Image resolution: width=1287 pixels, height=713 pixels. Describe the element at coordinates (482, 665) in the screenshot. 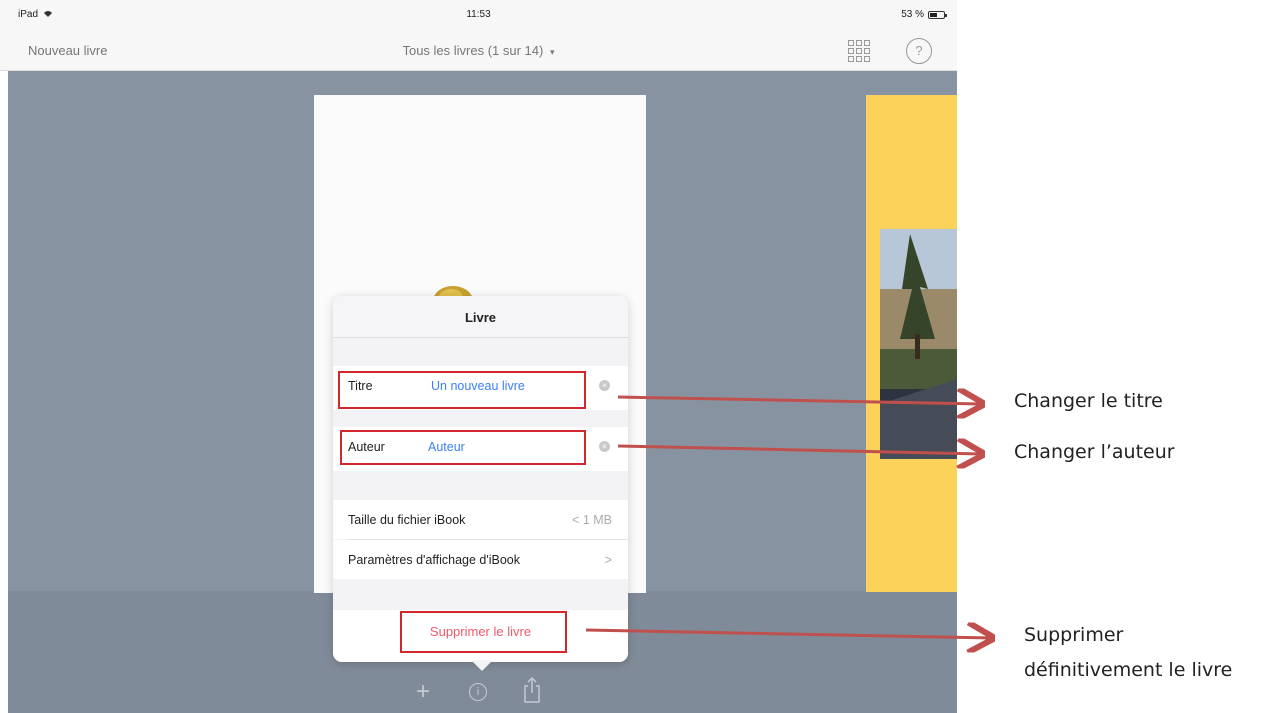

I see `popover-arrow` at that location.